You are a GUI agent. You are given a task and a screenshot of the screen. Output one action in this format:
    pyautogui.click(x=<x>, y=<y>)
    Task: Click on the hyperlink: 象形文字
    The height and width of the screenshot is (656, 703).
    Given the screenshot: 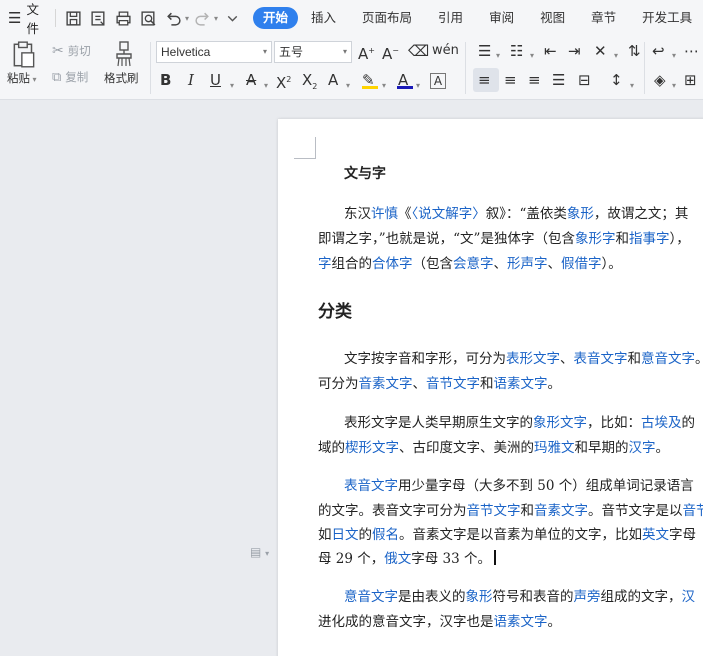 What is the action you would take?
    pyautogui.click(x=560, y=423)
    